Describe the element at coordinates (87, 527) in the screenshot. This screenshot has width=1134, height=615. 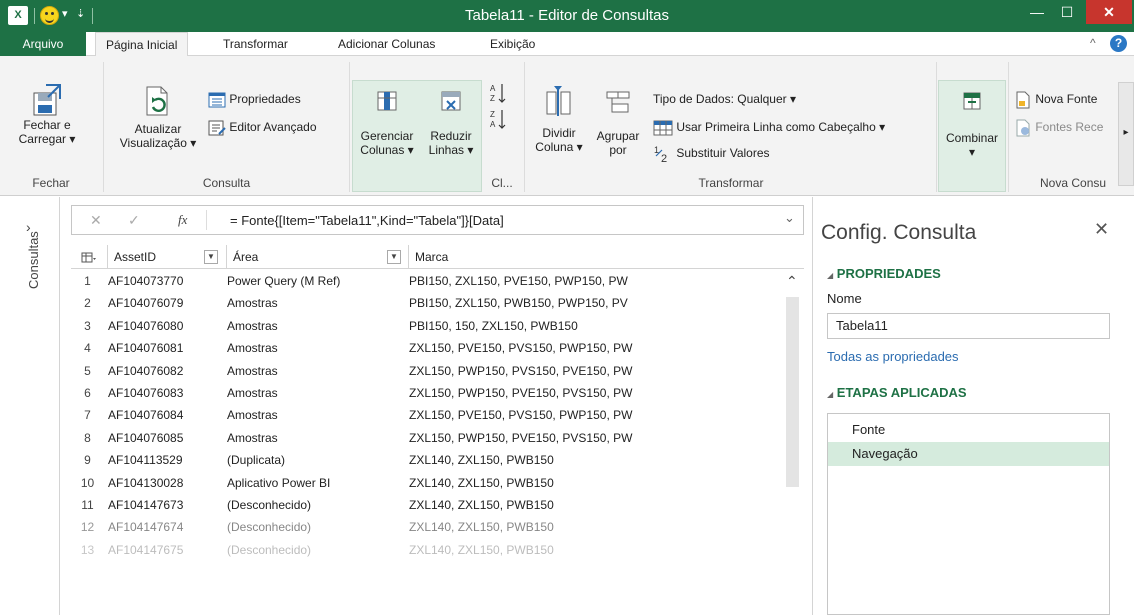
I see `row-index: 12` at that location.